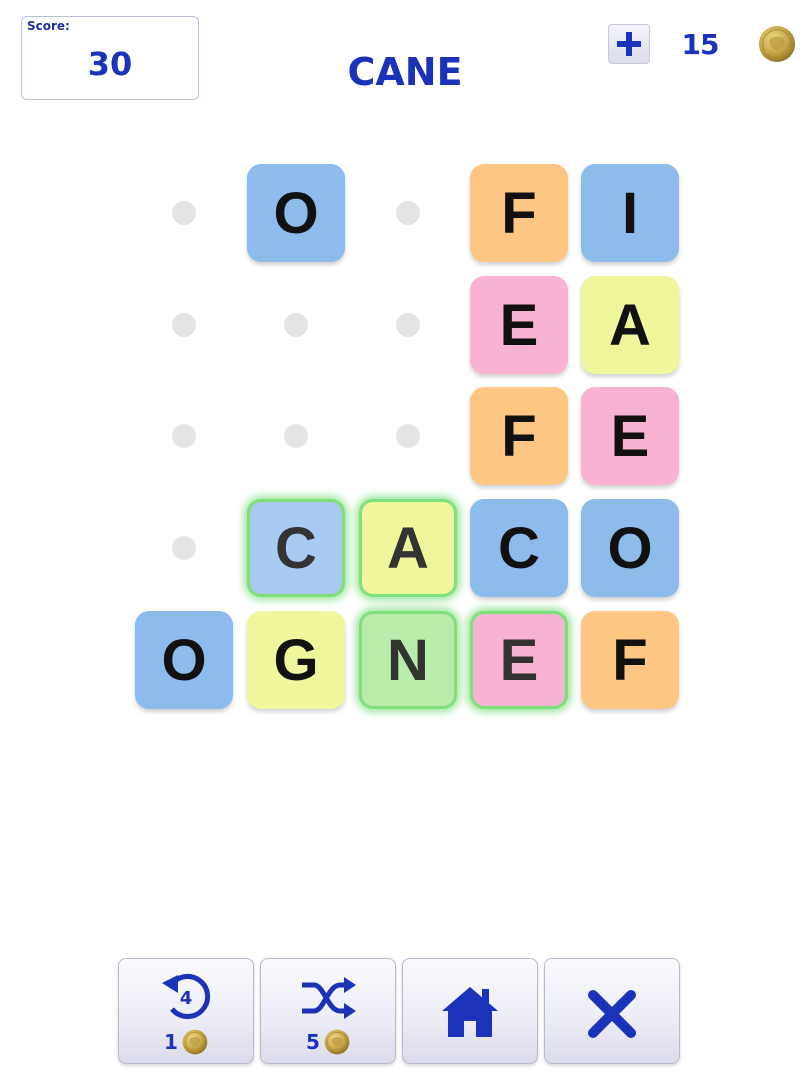 This screenshot has width=810, height=1080. I want to click on current-word: CANE, so click(405, 72).